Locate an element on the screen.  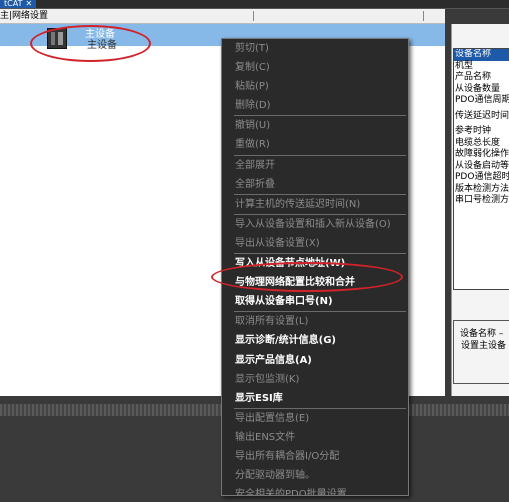
menu-item: 复制(C) is located at coordinates (252, 68).